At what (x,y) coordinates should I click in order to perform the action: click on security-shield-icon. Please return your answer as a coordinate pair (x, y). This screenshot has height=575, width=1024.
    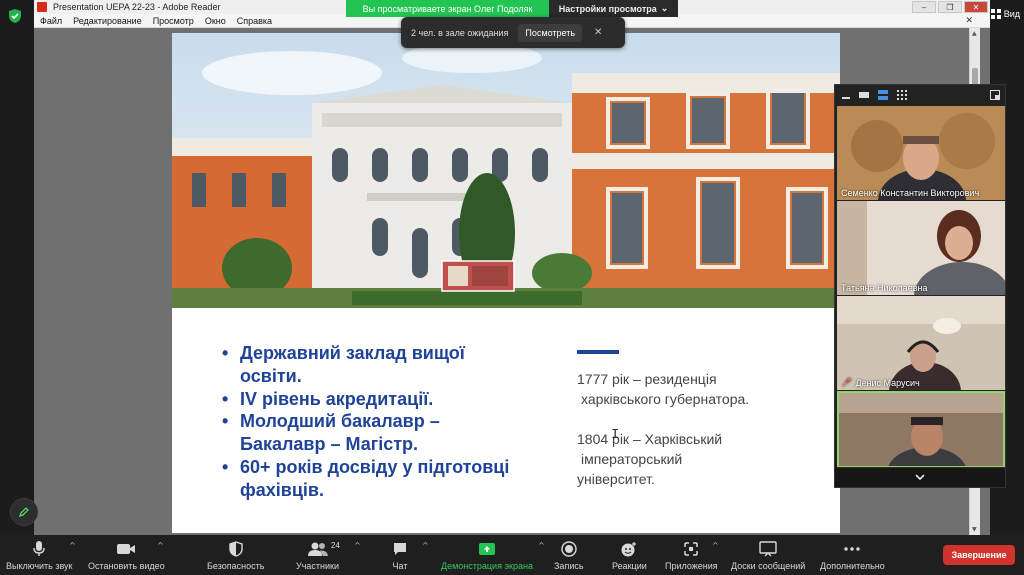
    Looking at the image, I should click on (15, 16).